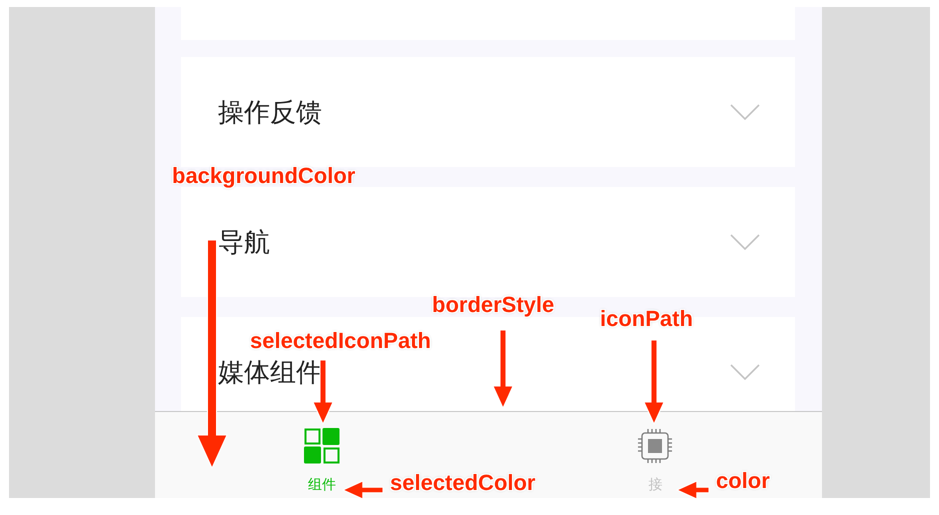 This screenshot has height=515, width=939. Describe the element at coordinates (340, 341) in the screenshot. I see `annotation-label: selectedIconPath` at that location.